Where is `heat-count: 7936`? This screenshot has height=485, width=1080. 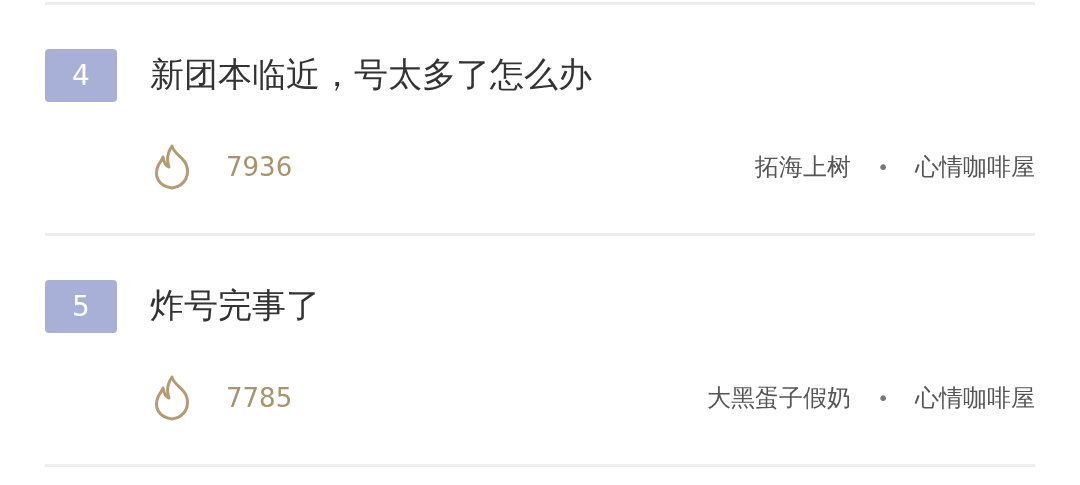
heat-count: 7936 is located at coordinates (259, 167).